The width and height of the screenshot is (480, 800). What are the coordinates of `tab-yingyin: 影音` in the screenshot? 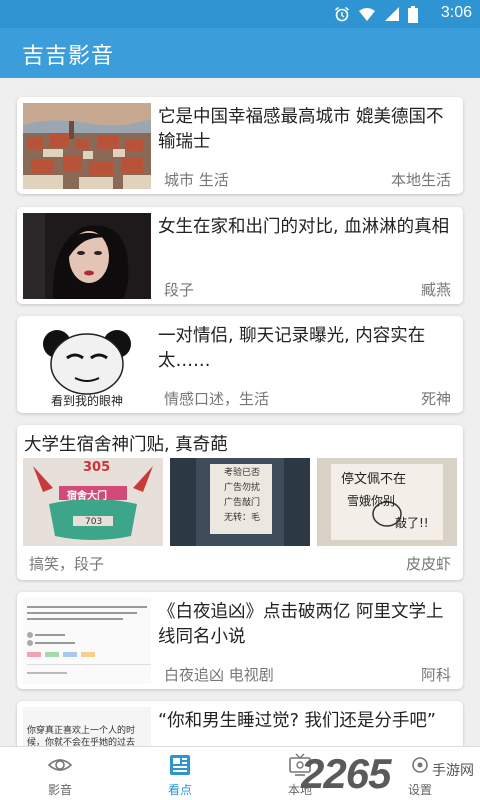 It's located at (60, 773).